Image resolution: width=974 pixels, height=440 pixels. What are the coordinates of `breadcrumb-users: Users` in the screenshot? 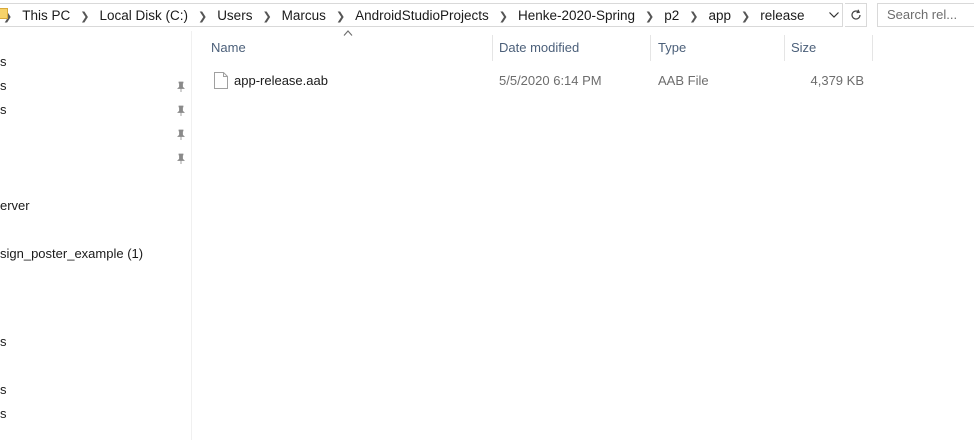 It's located at (234, 16).